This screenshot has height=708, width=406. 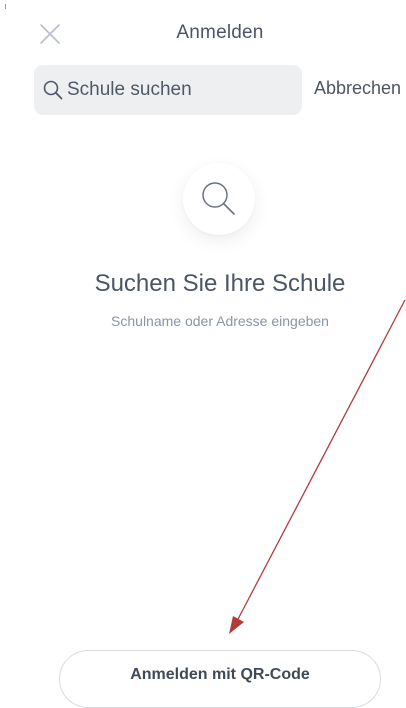 I want to click on empty-state-title: Suchen Sie Ihre Schule, so click(x=220, y=283).